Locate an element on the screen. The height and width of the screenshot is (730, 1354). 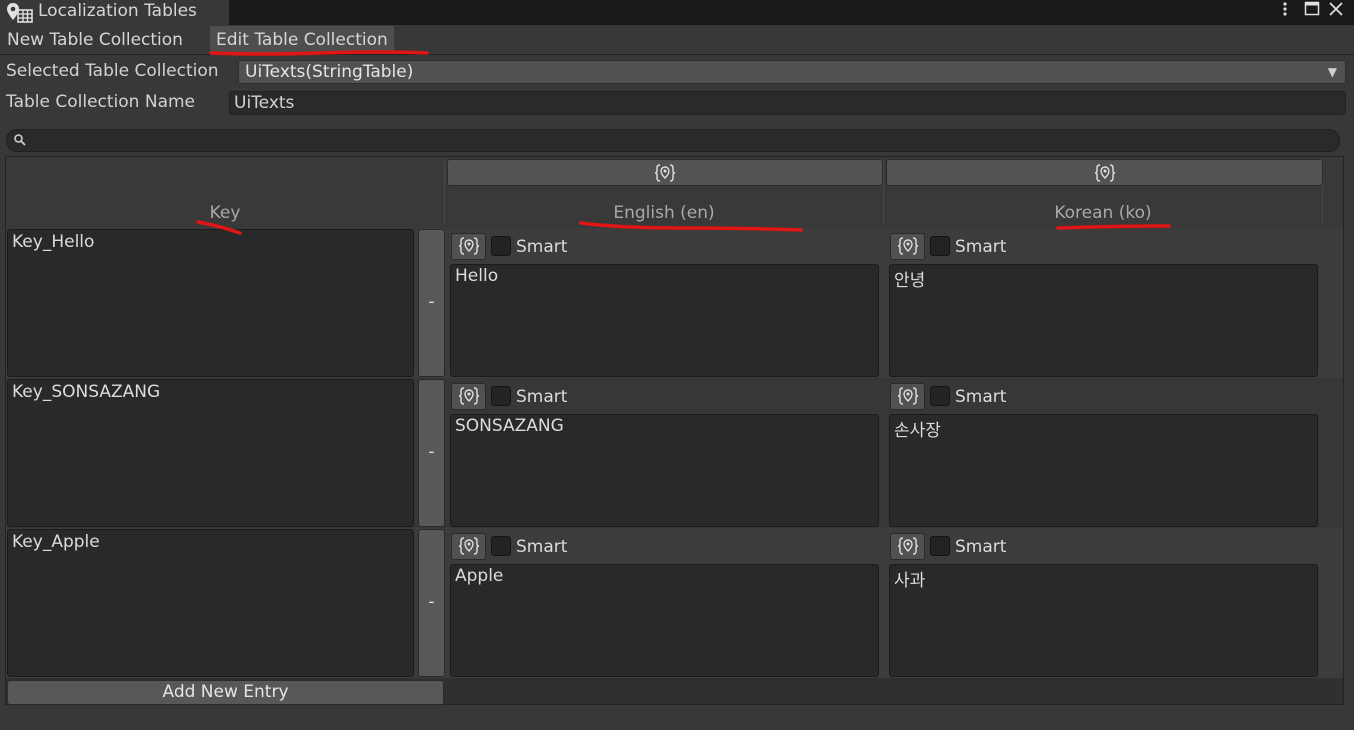
key-value: Key_Apple is located at coordinates (56, 542).